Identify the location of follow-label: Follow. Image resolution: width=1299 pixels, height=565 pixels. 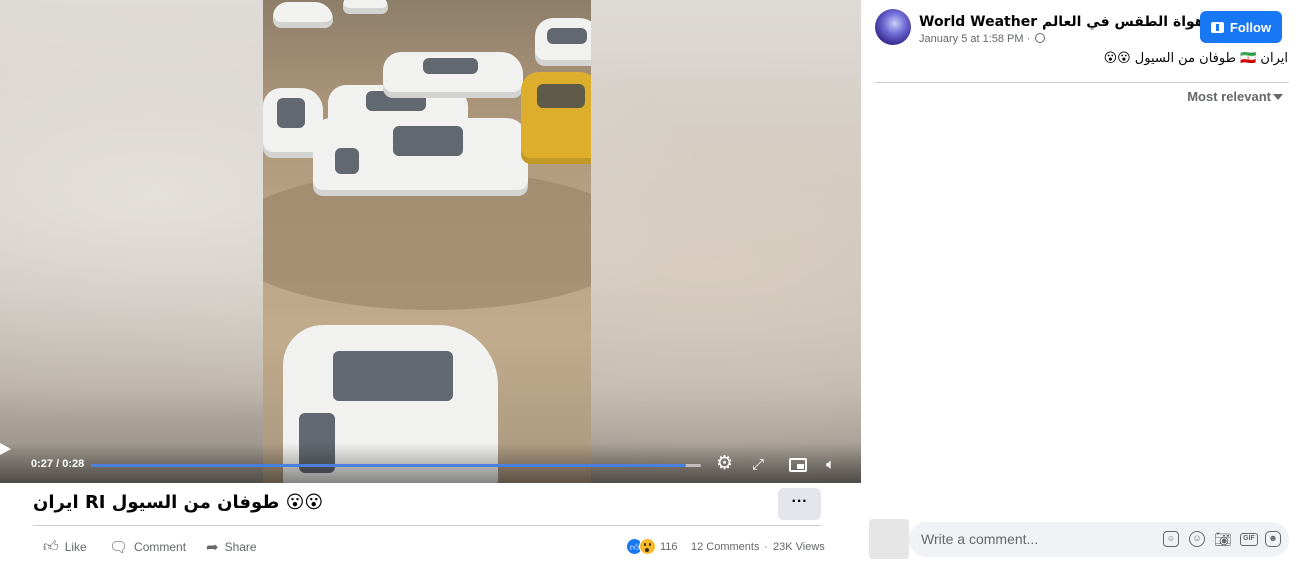
(1250, 27).